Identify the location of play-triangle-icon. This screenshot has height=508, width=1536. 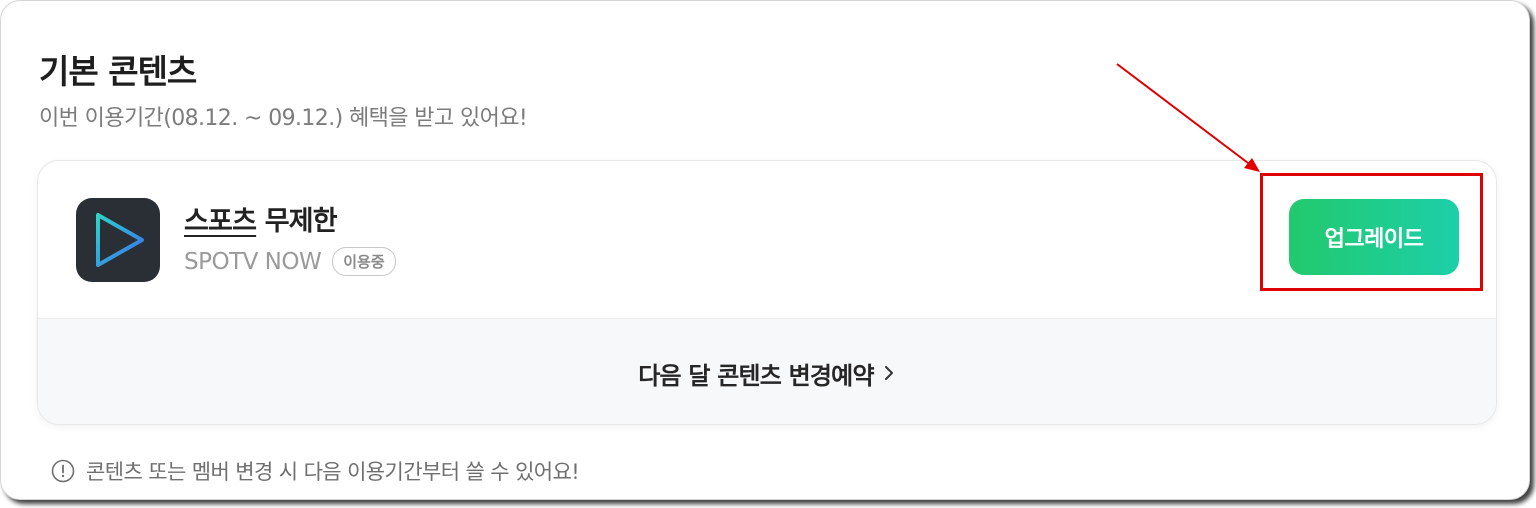
(120, 240).